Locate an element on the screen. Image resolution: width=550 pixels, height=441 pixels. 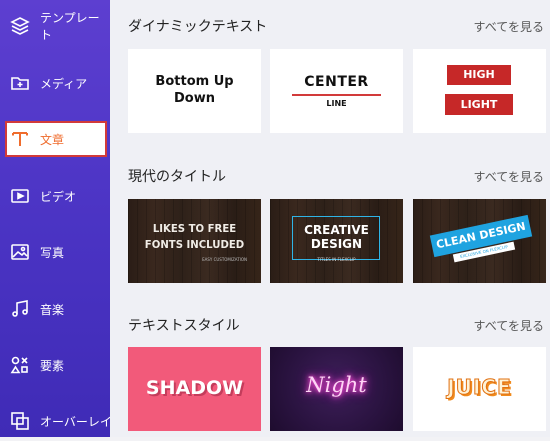
sidebar-item-photos: 写真 is located at coordinates (55, 252).